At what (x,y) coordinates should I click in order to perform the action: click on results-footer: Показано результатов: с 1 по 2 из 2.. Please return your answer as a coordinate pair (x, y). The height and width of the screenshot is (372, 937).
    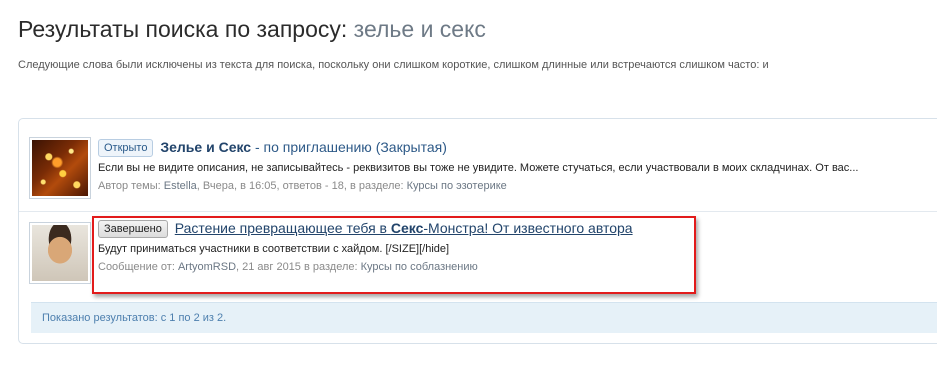
    Looking at the image, I should click on (484, 317).